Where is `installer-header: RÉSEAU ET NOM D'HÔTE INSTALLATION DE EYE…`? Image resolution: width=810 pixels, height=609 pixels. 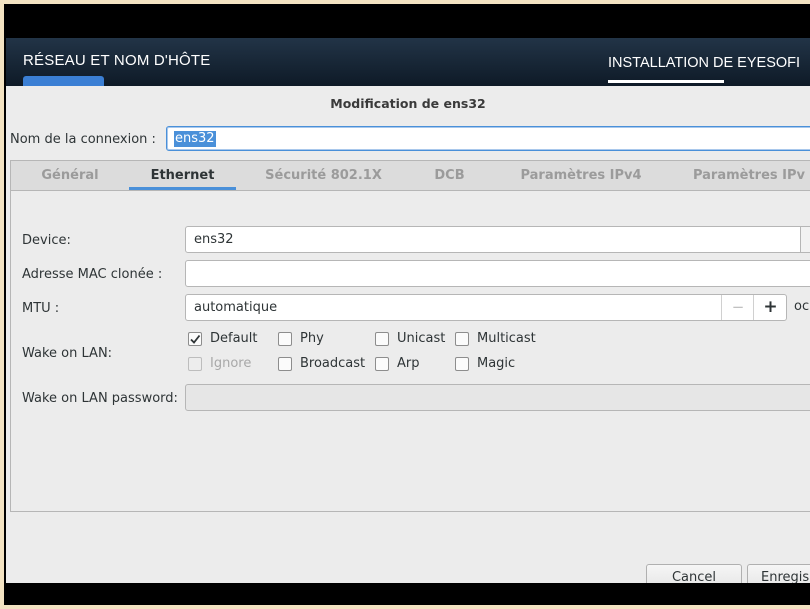
installer-header: RÉSEAU ET NOM D'HÔTE INSTALLATION DE EYE… is located at coordinates (408, 62).